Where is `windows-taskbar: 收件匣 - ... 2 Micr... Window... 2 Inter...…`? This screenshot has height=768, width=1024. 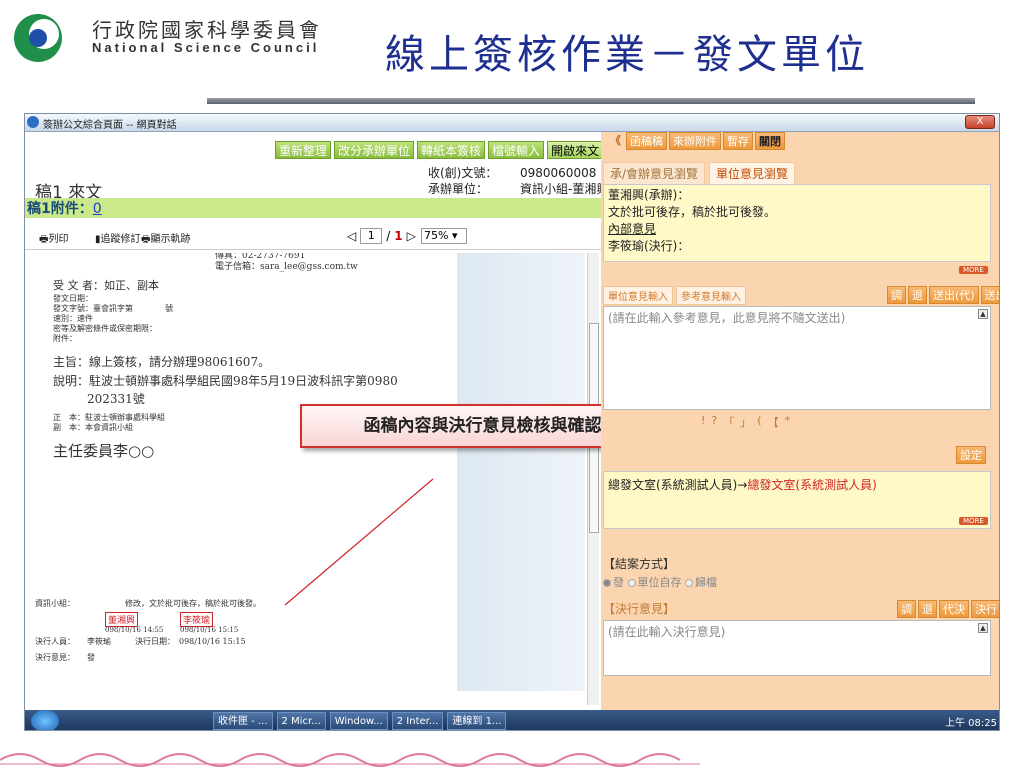 windows-taskbar: 收件匣 - ... 2 Micr... Window... 2 Inter...… is located at coordinates (512, 720).